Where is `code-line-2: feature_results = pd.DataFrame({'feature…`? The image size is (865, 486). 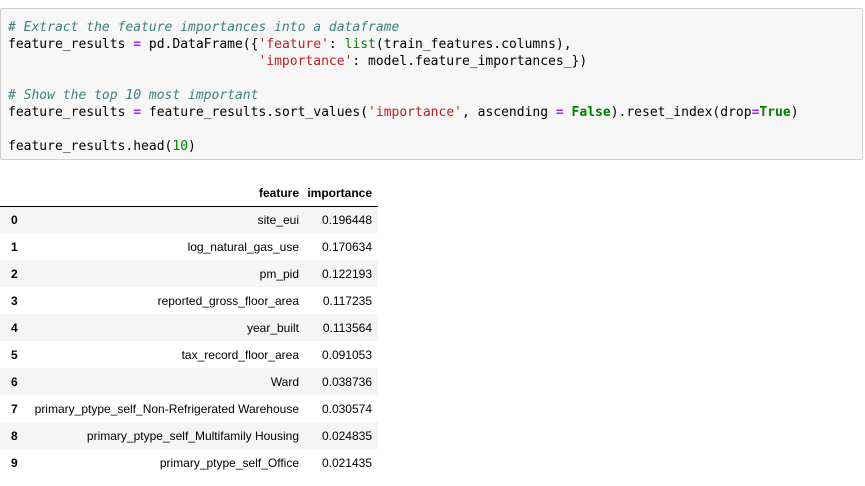
code-line-2: feature_results = pd.DataFrame({'feature… is located at coordinates (435, 44).